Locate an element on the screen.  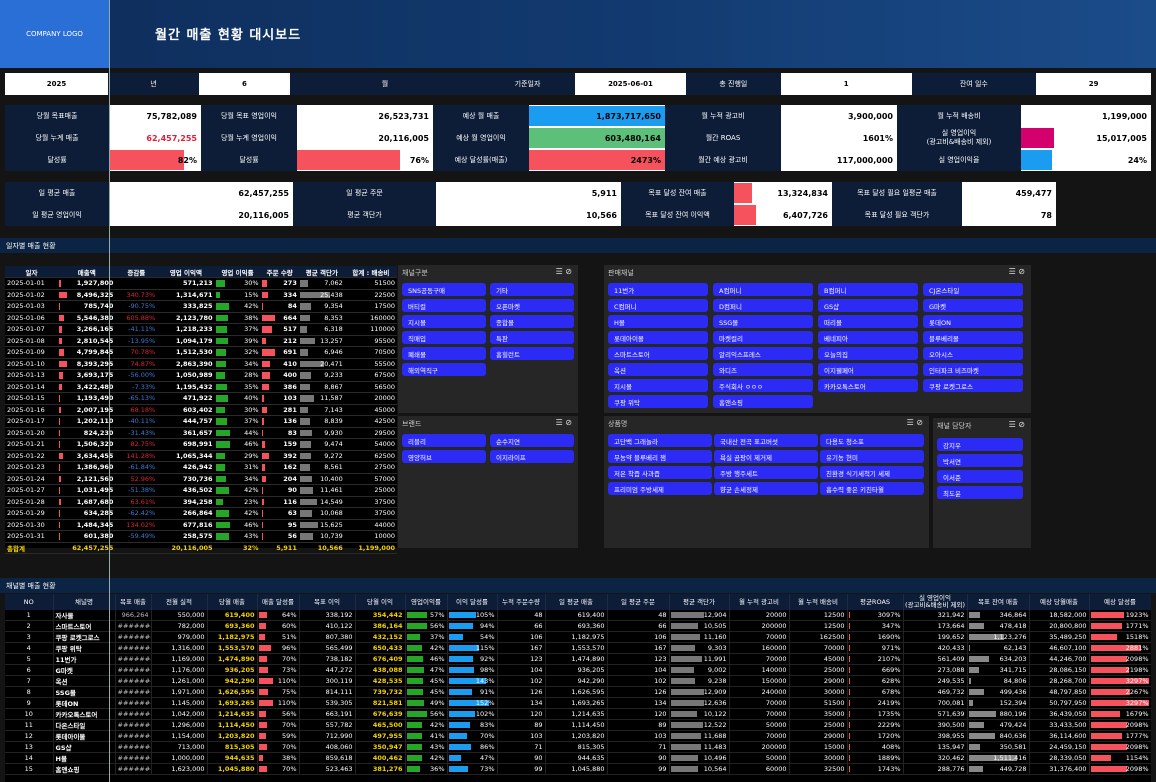
slicer-item: 쿠팡 위탁 is located at coordinates (658, 401).